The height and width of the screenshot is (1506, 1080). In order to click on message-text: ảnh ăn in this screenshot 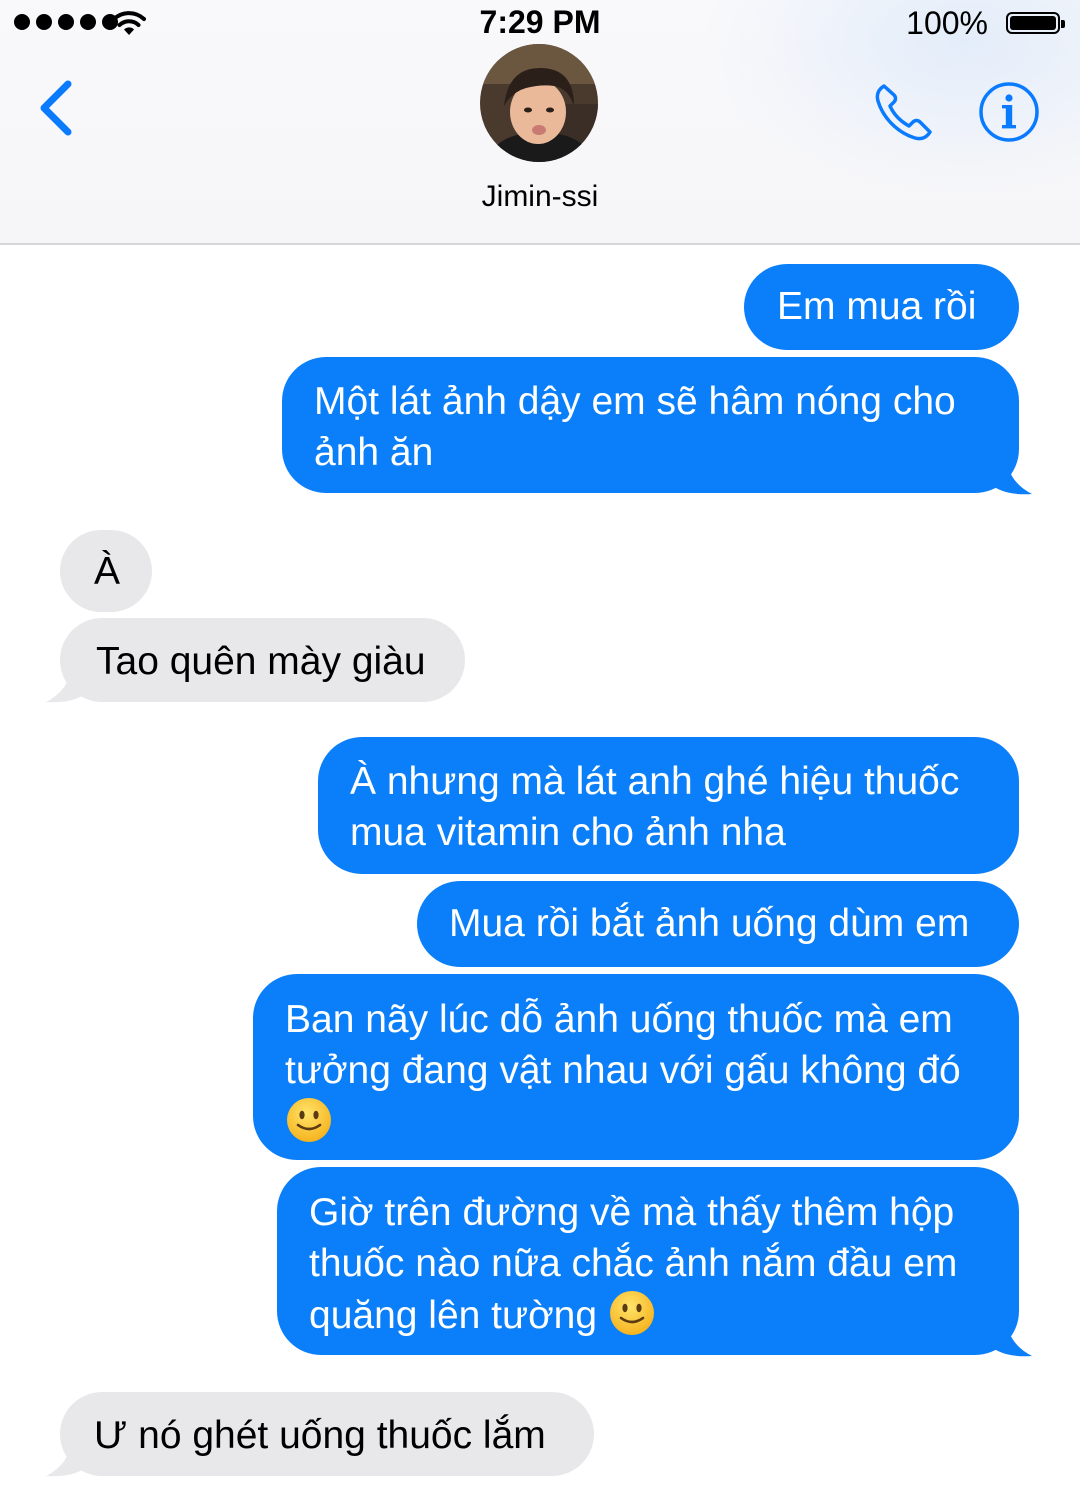, I will do `click(374, 452)`.